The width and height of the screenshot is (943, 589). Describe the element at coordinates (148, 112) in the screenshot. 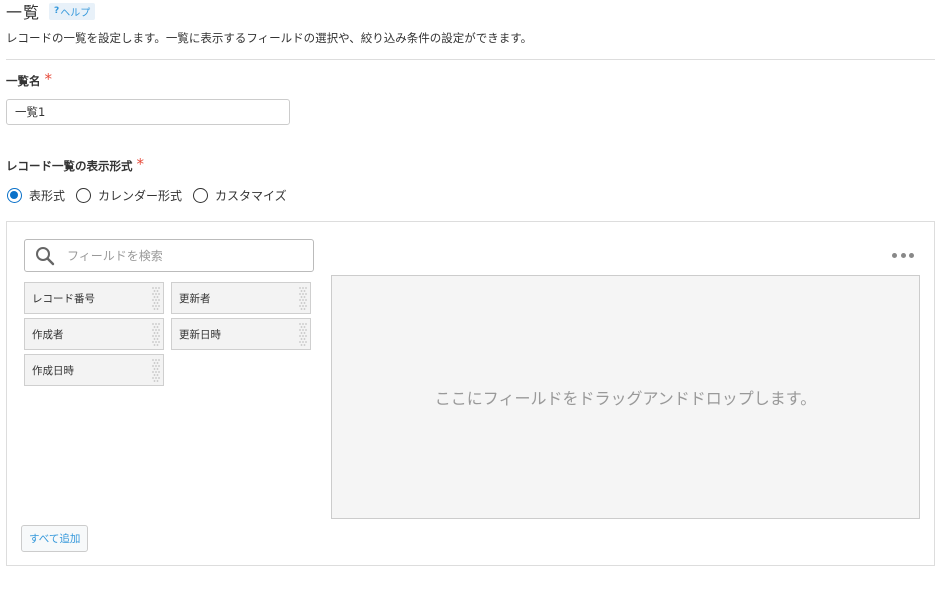

I see `list-name-input` at that location.